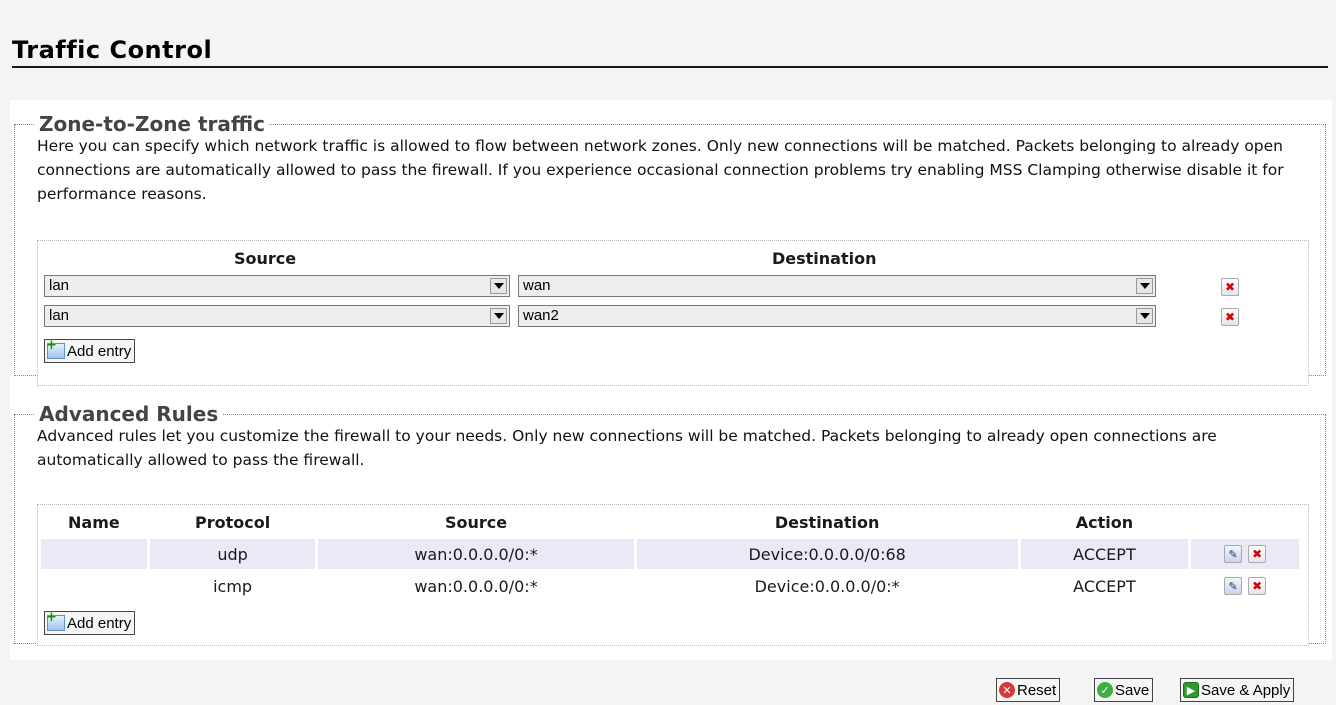  I want to click on reset-label: Reset, so click(1037, 690).